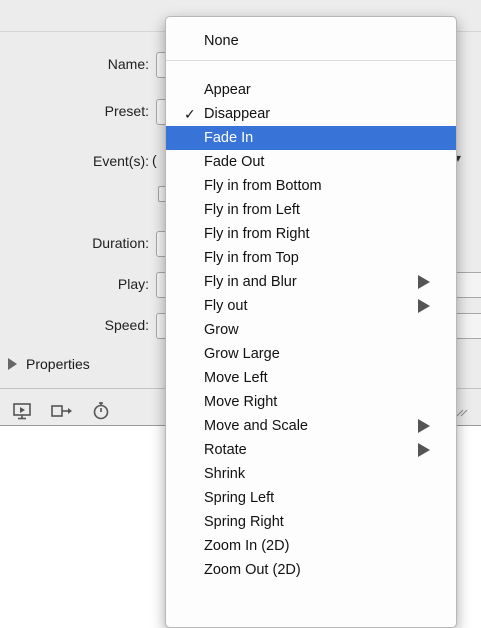 This screenshot has height=628, width=481. I want to click on menu-item-move-right: Move Right, so click(311, 402).